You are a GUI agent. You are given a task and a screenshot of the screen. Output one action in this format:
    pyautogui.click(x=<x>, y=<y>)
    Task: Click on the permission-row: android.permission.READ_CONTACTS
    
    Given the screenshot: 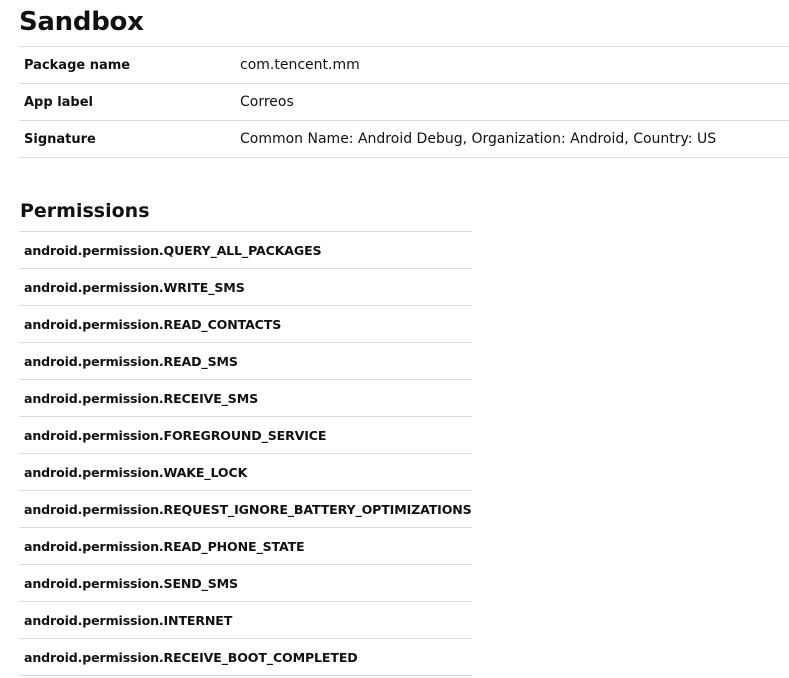 What is the action you would take?
    pyautogui.click(x=245, y=324)
    